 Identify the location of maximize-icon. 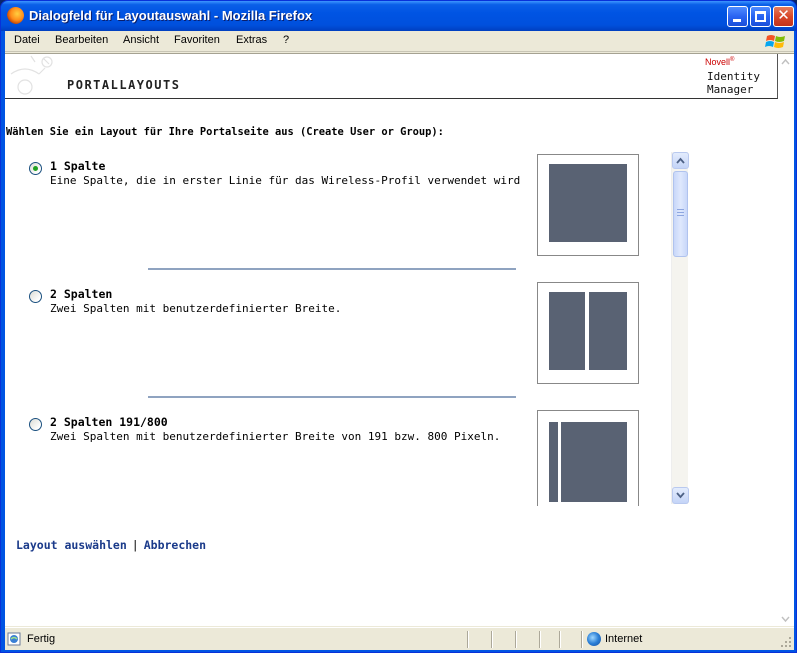
(760, 16).